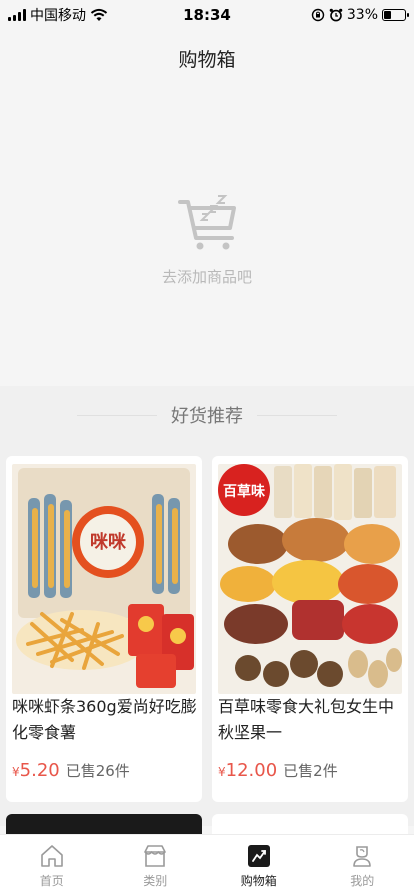 This screenshot has width=414, height=896. What do you see at coordinates (117, 415) in the screenshot?
I see `divider-line-left` at bounding box center [117, 415].